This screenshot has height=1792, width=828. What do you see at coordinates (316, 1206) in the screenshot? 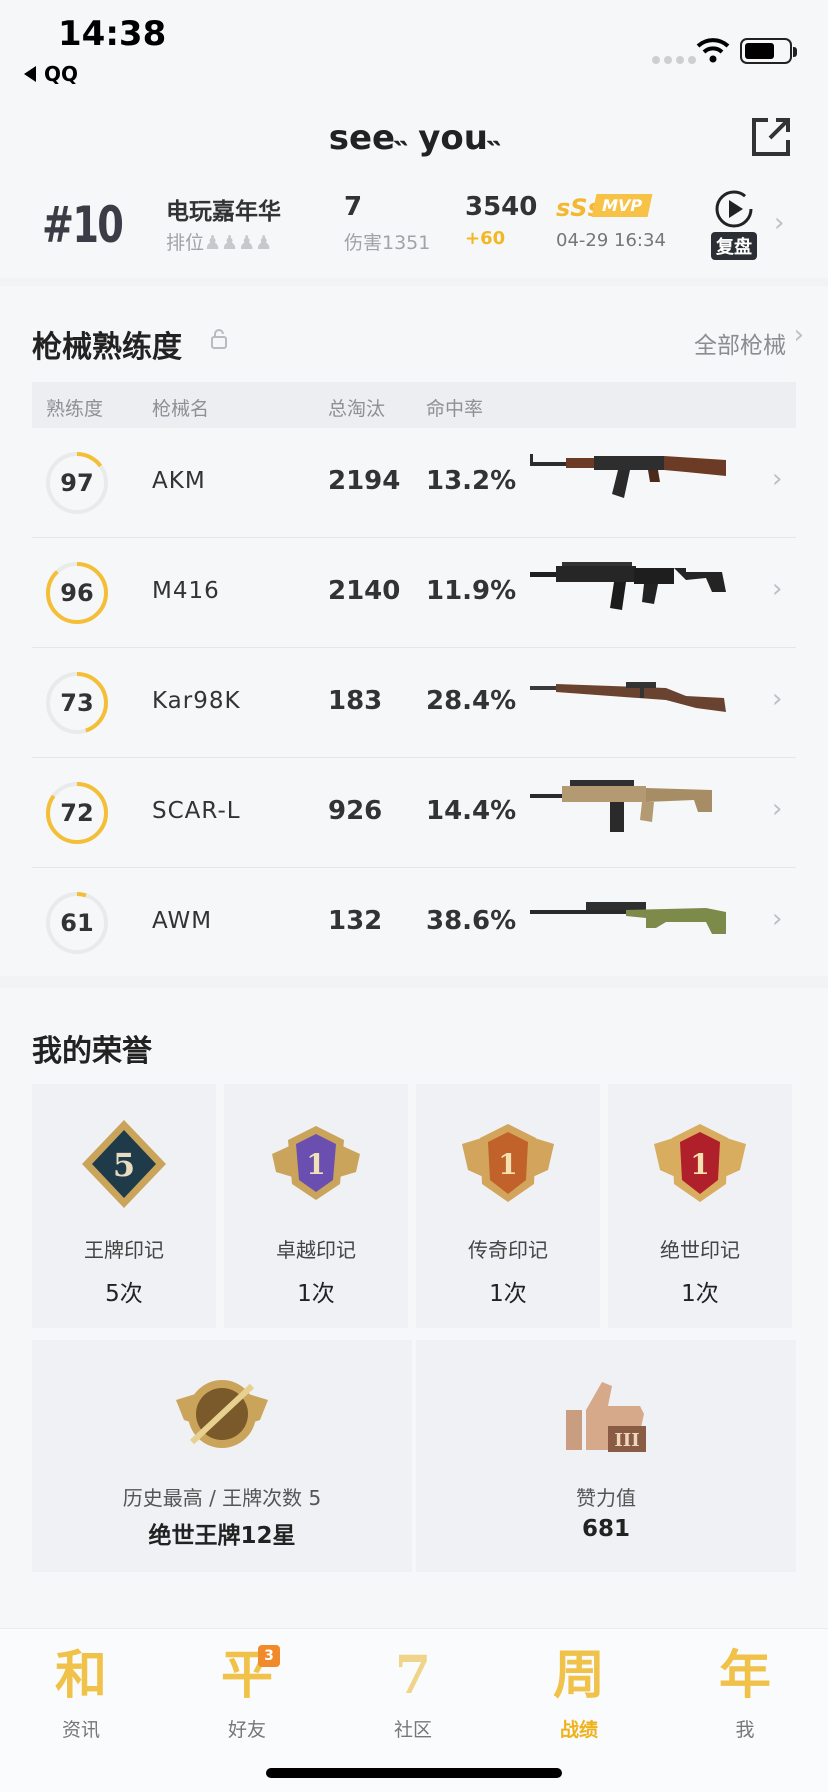
I see `honor-badge: 1 卓越印记 1次` at bounding box center [316, 1206].